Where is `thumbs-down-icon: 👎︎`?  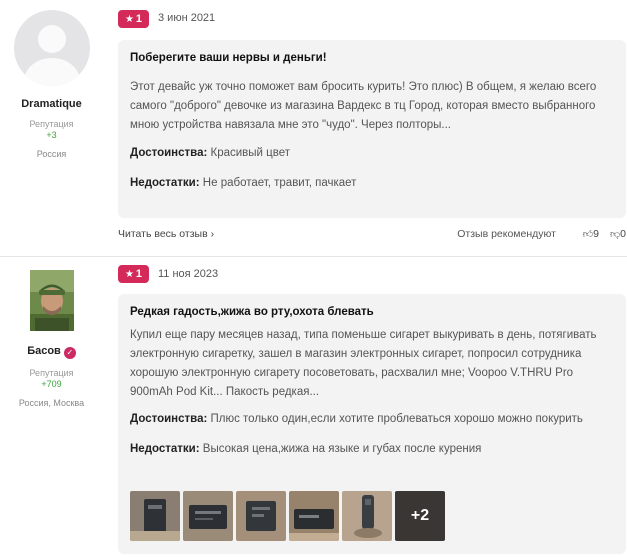
thumbs-down-icon: 👎︎ is located at coordinates (615, 234).